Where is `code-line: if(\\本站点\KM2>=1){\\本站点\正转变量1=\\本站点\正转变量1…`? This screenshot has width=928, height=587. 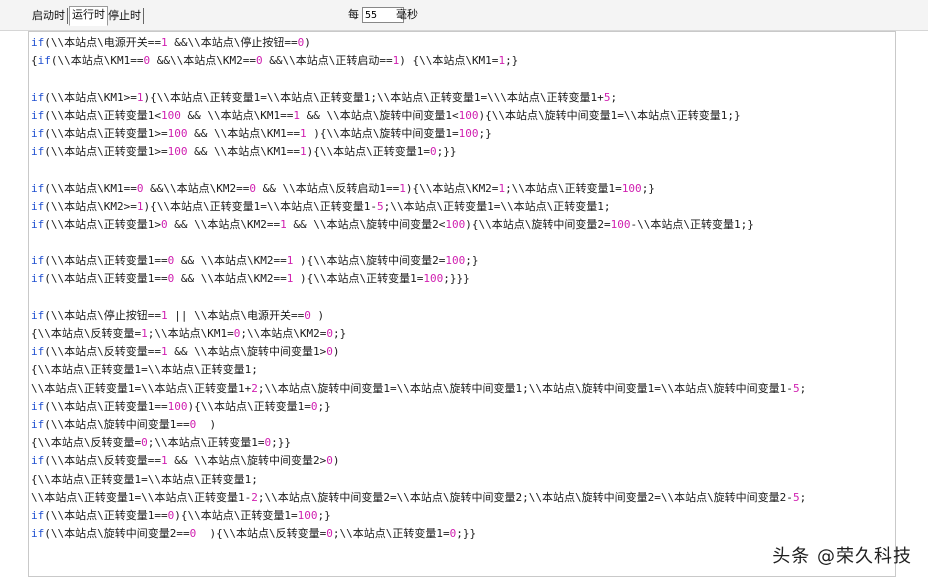
code-line: if(\\本站点\KM2>=1){\\本站点\正转变量1=\\本站点\正转变量1… is located at coordinates (321, 206).